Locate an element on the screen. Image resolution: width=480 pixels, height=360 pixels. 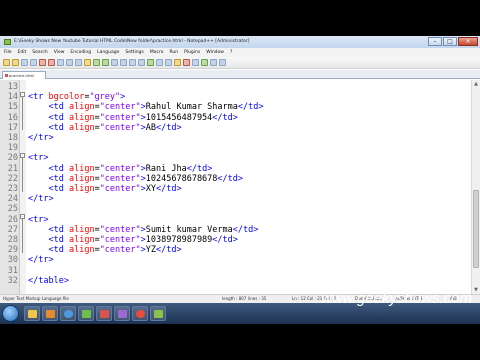
taskbar-notepad-icon is located at coordinates (158, 313).